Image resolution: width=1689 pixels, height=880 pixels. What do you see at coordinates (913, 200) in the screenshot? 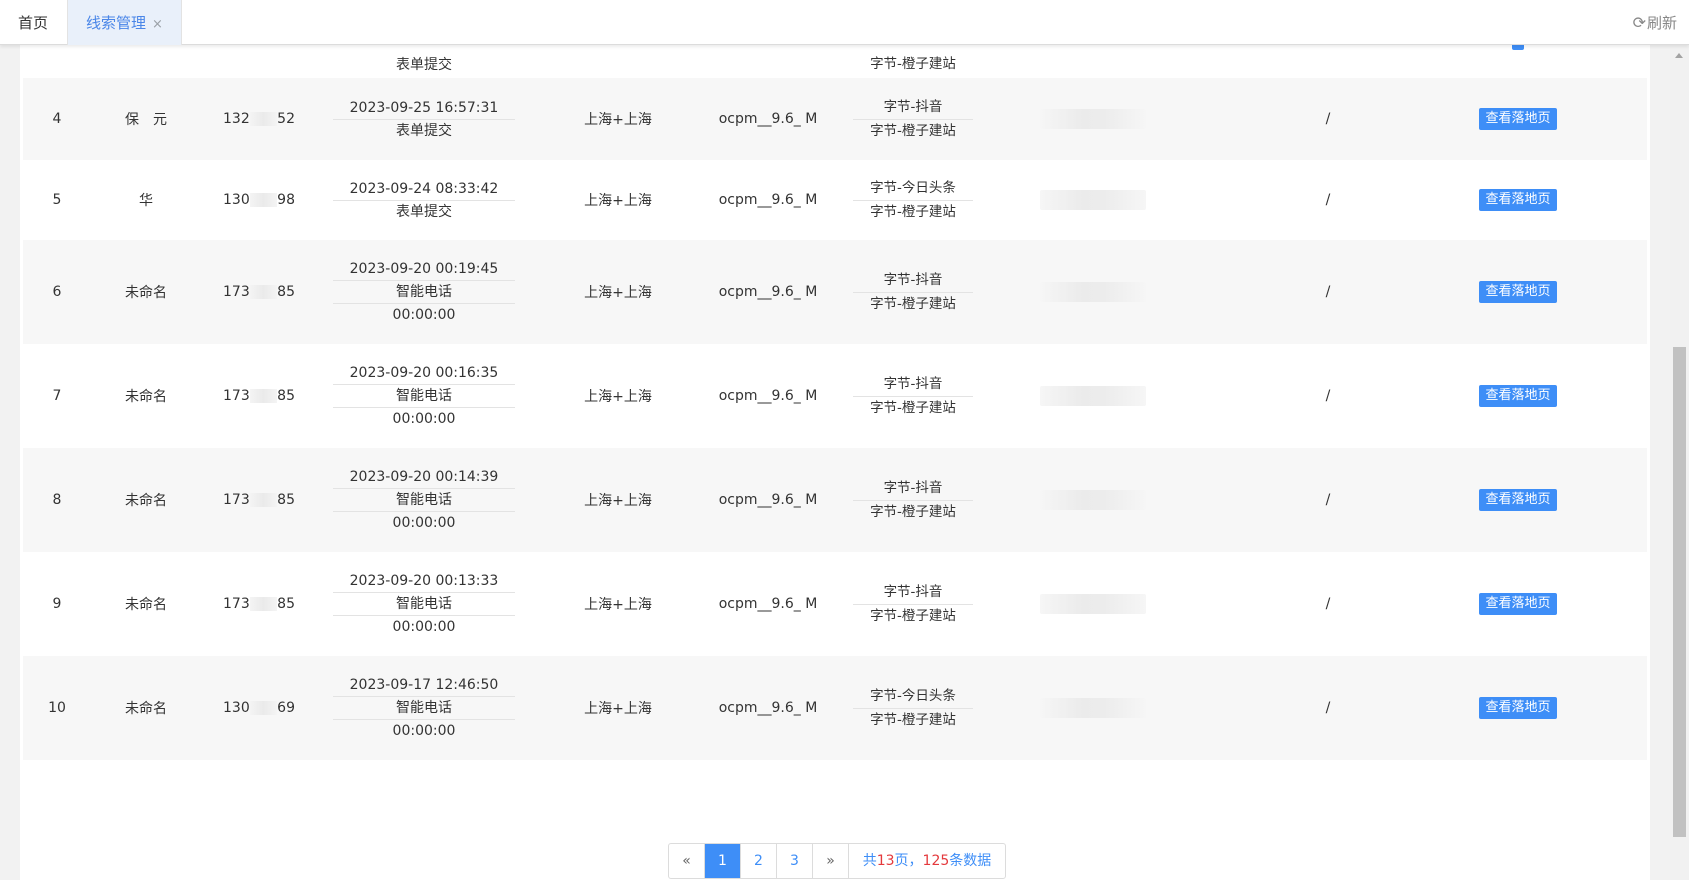
I see `source-cell: 字节-今日头条 字节-橙子建站` at bounding box center [913, 200].